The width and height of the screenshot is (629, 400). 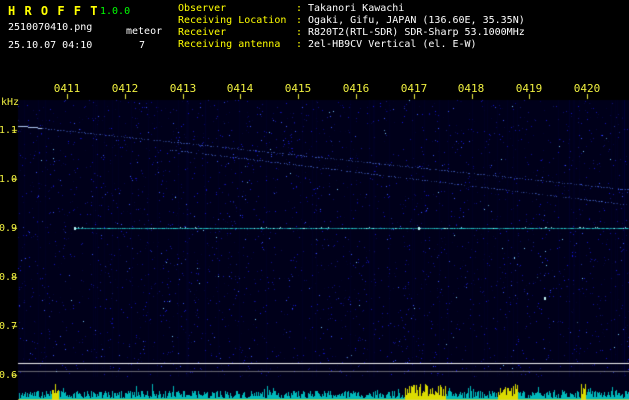 I want to click on x-axis-tick-label: 0414, so click(x=240, y=88).